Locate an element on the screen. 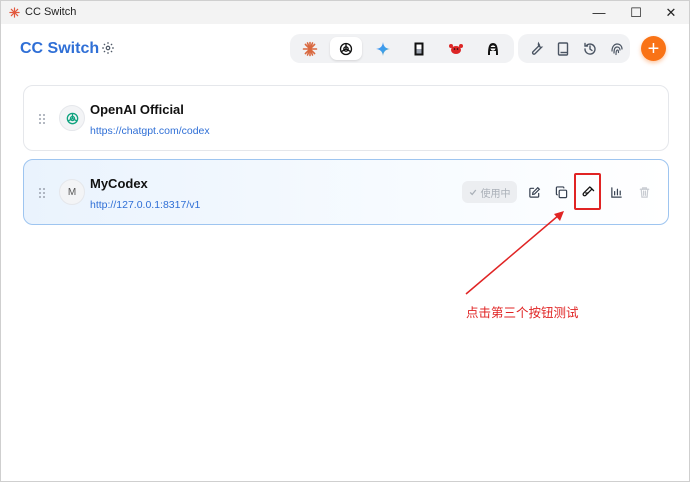 This screenshot has height=482, width=690. utility-toolbar is located at coordinates (574, 48).